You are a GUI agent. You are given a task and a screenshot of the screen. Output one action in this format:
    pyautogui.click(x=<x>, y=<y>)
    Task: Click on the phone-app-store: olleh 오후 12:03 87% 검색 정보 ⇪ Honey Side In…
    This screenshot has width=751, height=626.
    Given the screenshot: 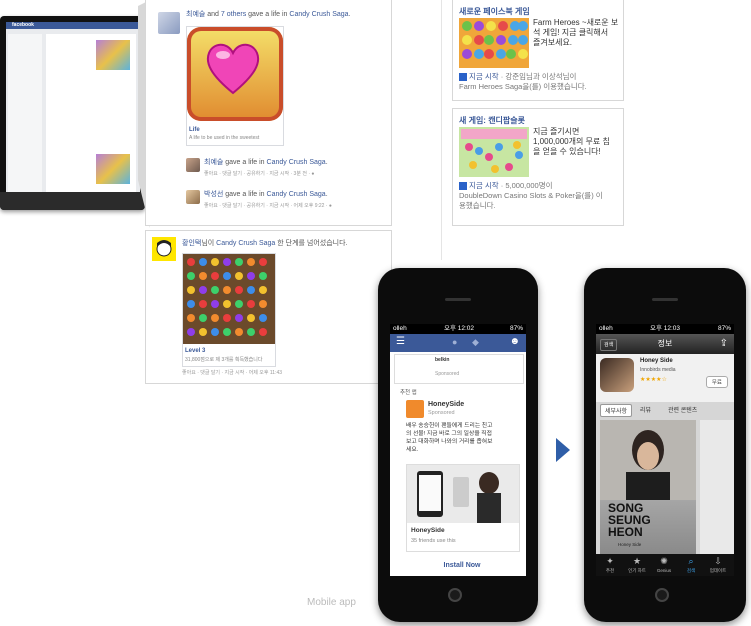 What is the action you would take?
    pyautogui.click(x=665, y=445)
    